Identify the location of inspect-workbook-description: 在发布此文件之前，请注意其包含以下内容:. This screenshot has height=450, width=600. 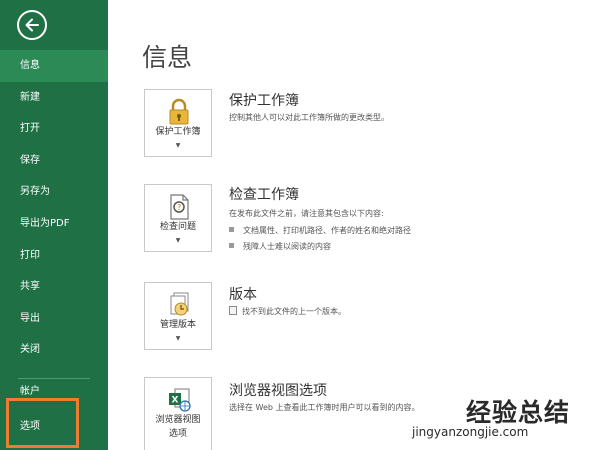
(306, 213).